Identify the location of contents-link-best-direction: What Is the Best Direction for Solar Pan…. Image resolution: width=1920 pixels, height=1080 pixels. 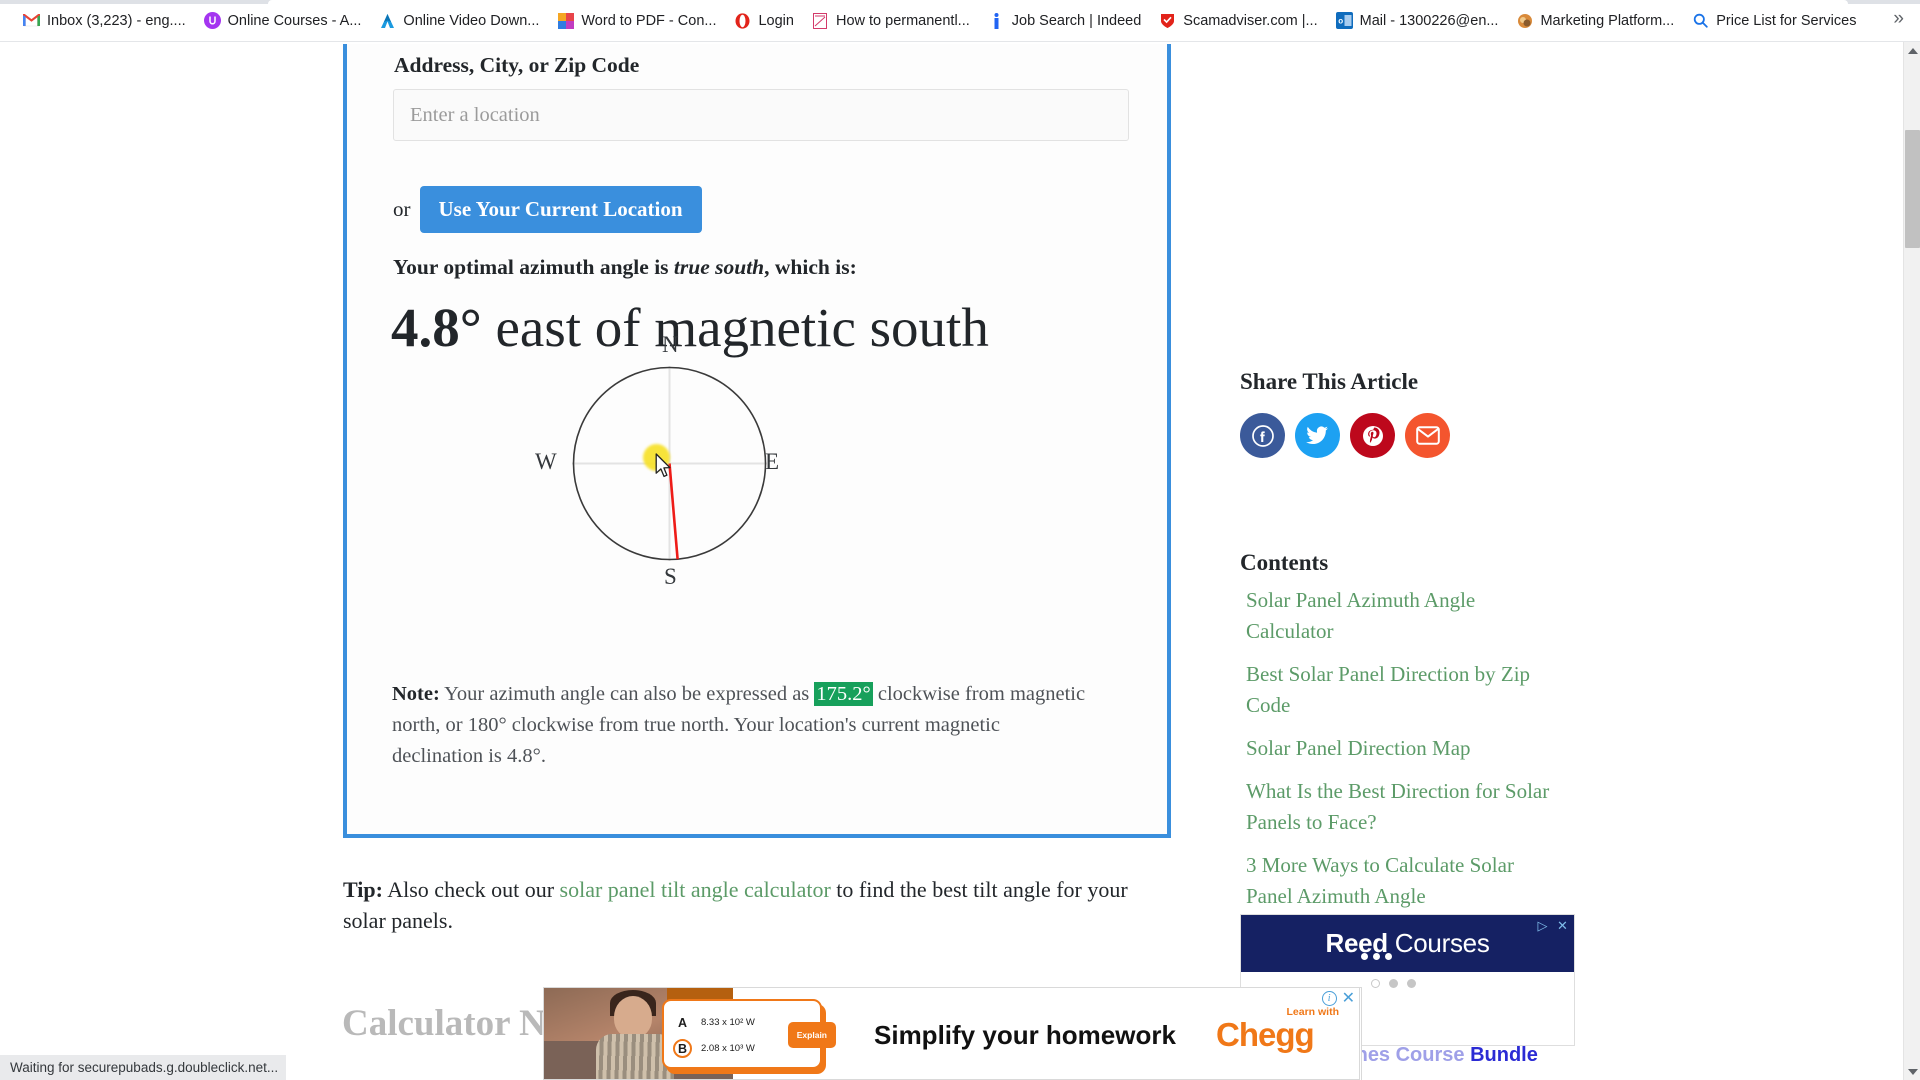
(1397, 806).